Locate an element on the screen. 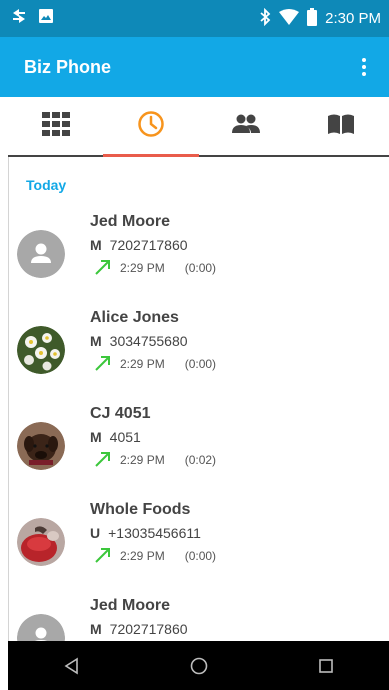  number-type: U is located at coordinates (95, 533).